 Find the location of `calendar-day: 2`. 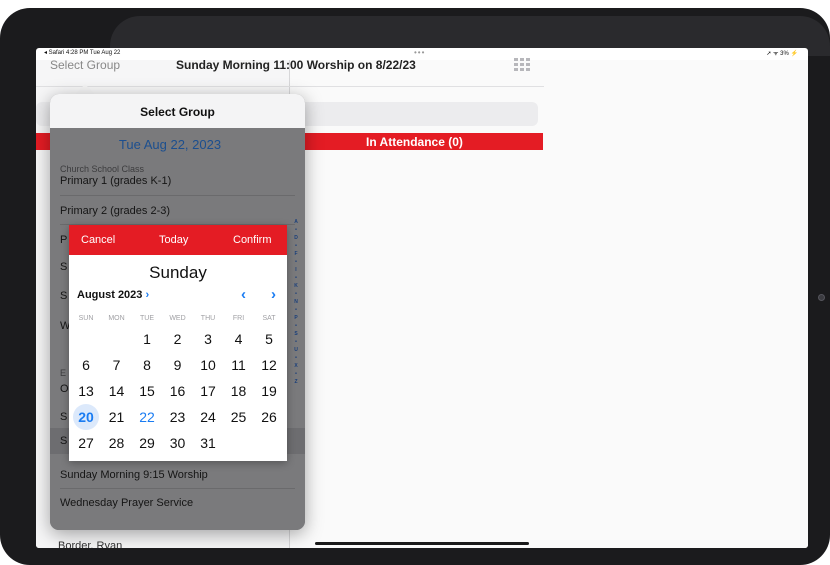

calendar-day: 2 is located at coordinates (178, 339).